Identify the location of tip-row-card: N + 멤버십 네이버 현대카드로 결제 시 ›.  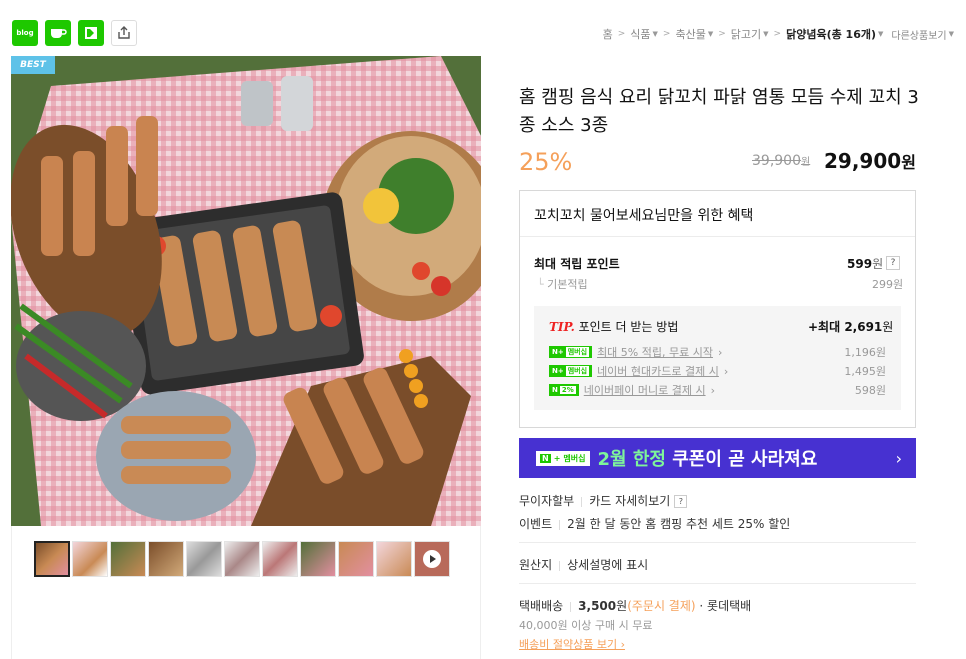
(638, 371).